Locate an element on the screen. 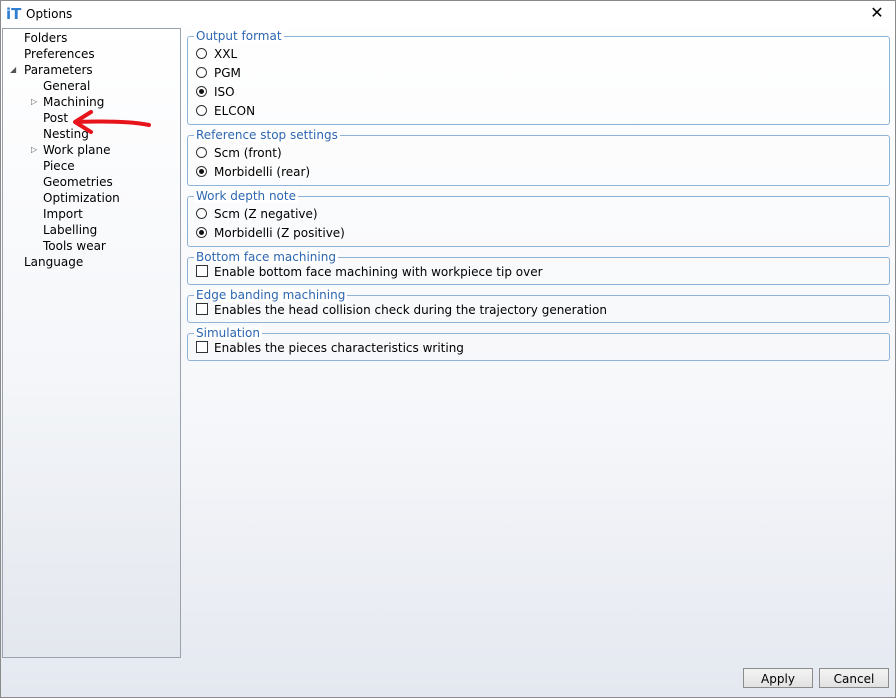  tree-item-label: Piece is located at coordinates (59, 166).